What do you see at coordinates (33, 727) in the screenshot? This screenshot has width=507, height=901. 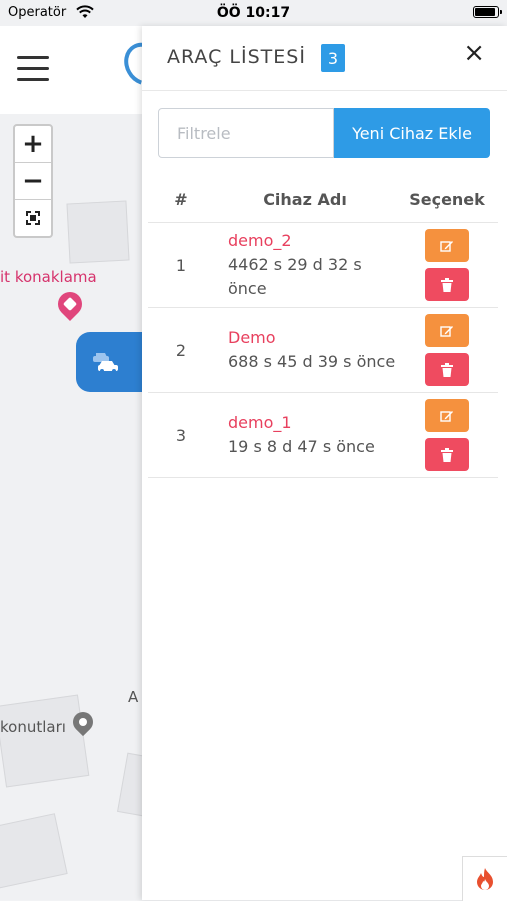 I see `place-label: konutları` at bounding box center [33, 727].